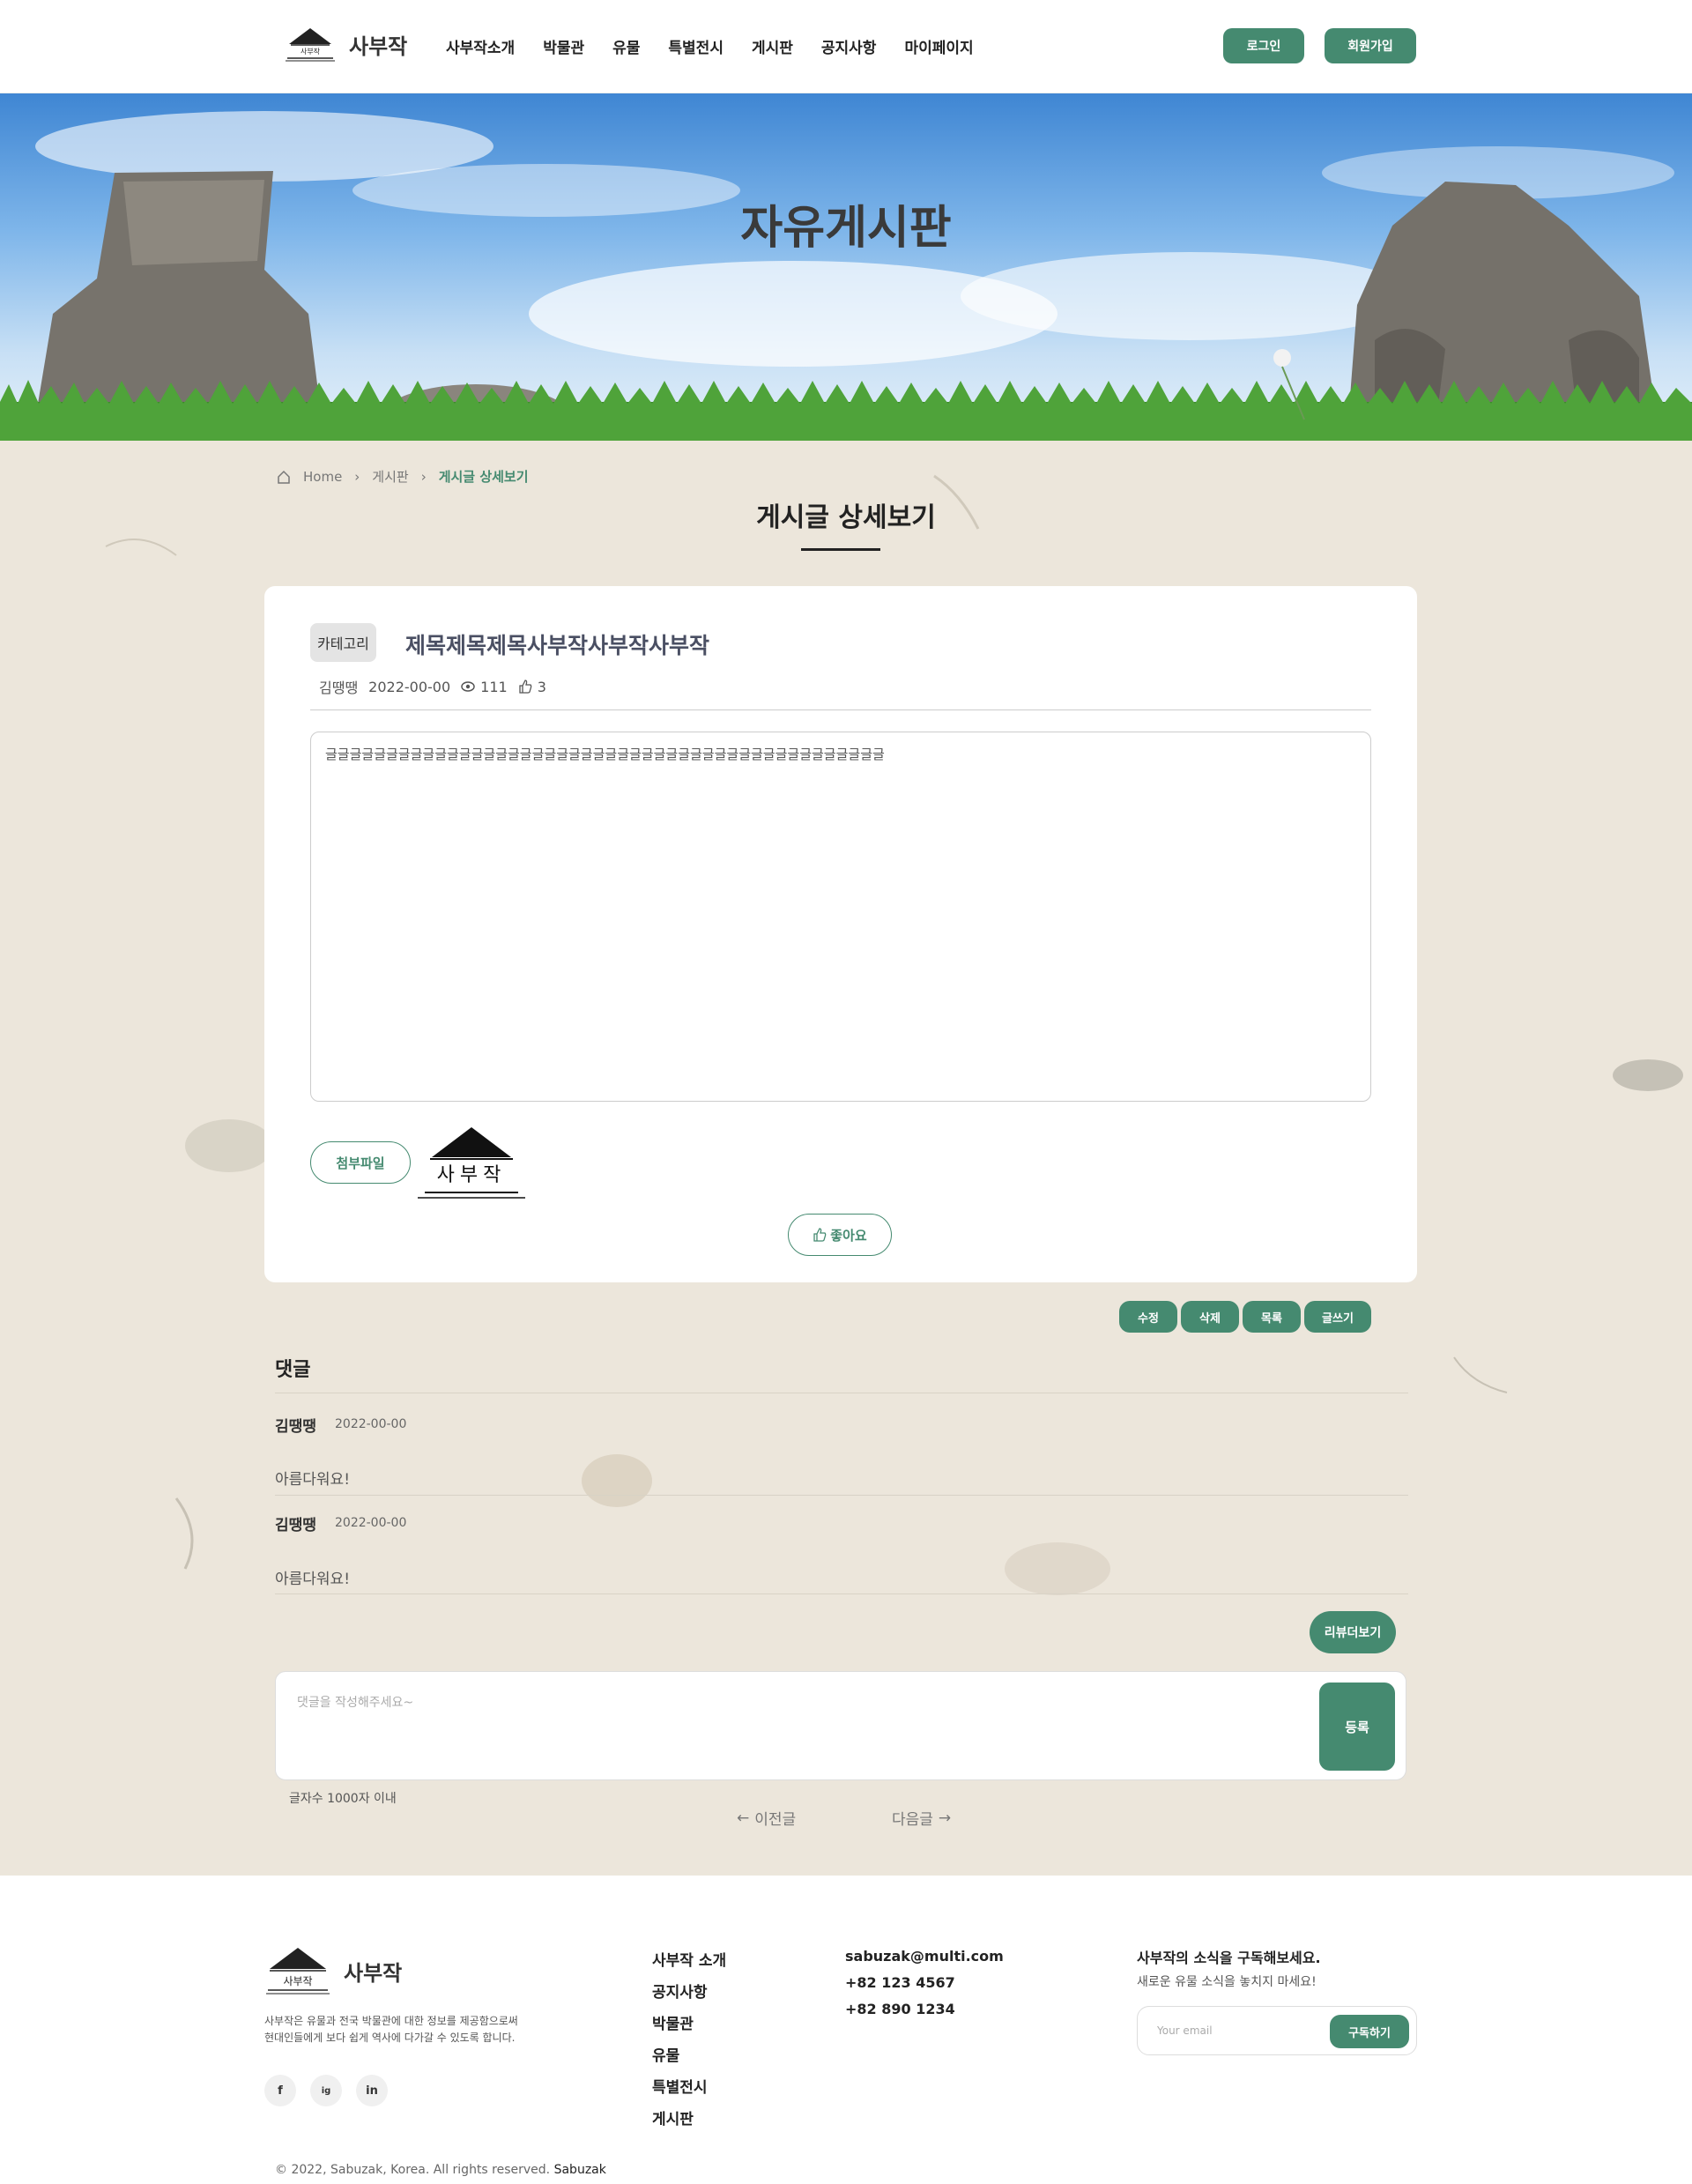  What do you see at coordinates (391, 2021) in the screenshot?
I see `footer-desc-line: 사부작은 유물과 전국 박물관에 대한 정보를 제공함으로써` at bounding box center [391, 2021].